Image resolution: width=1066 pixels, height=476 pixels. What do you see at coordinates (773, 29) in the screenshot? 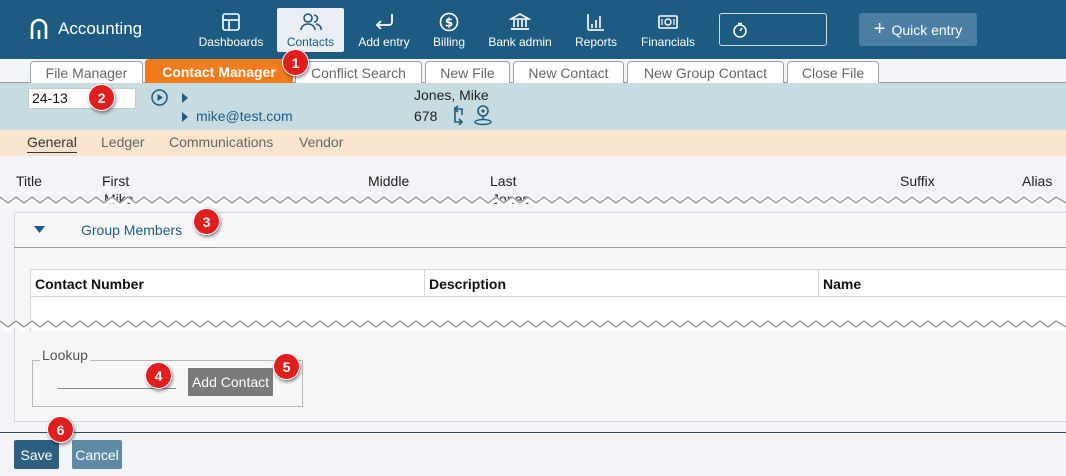
I see `timer-button` at bounding box center [773, 29].